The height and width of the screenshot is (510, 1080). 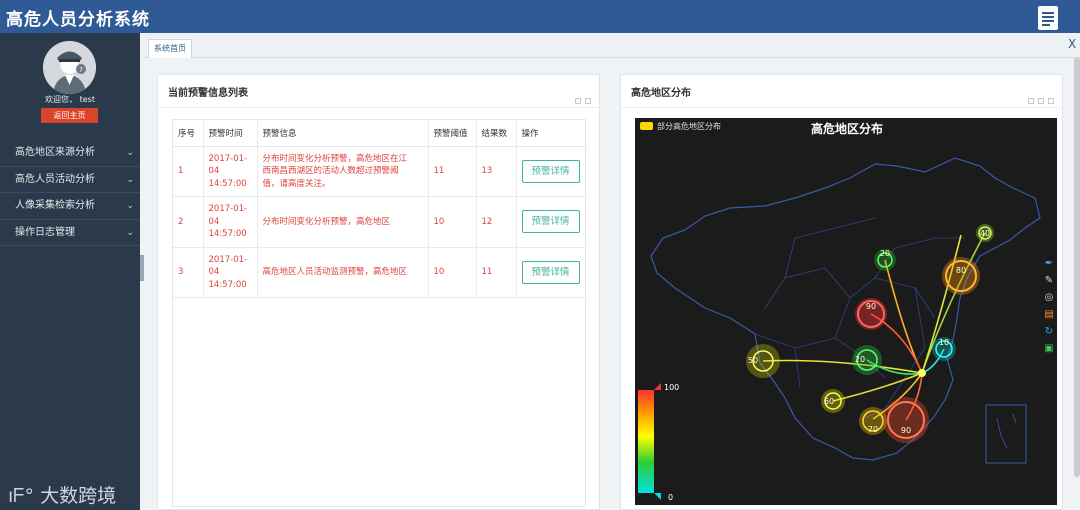 I want to click on panel-title: 高危地区分布, so click(x=661, y=93).